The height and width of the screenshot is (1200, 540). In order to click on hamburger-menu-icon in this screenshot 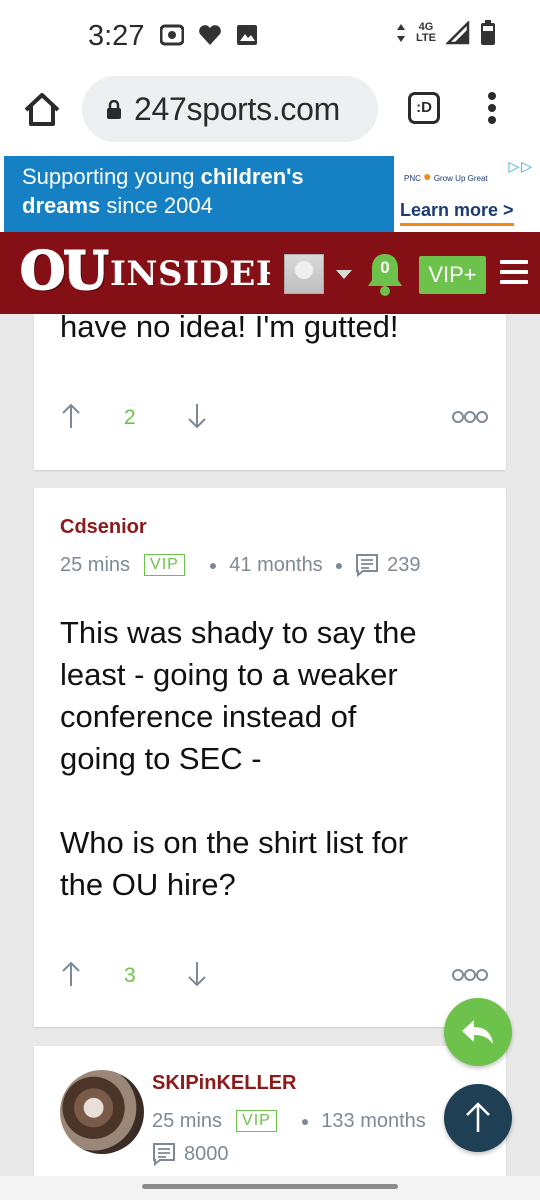, I will do `click(514, 274)`.